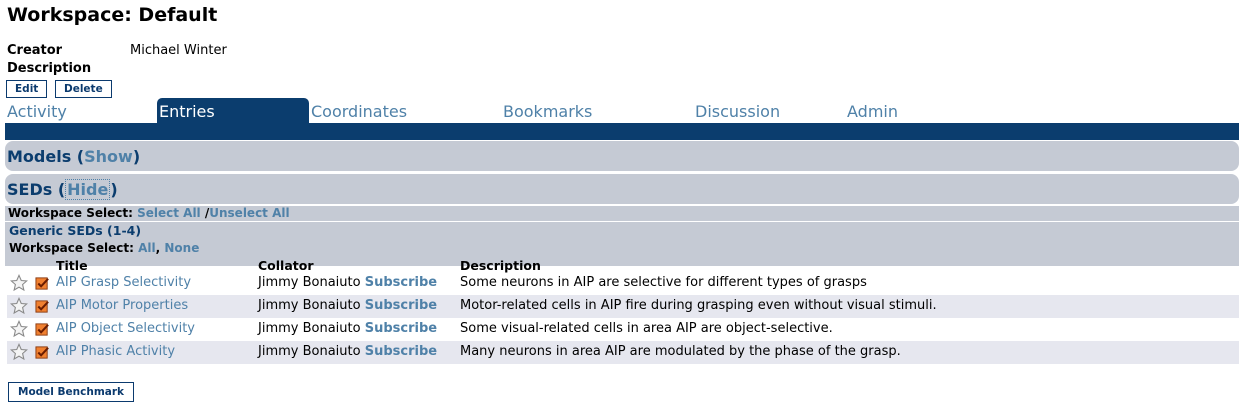 This screenshot has width=1249, height=415. What do you see at coordinates (768, 111) in the screenshot?
I see `tab-discussion: Discussion` at bounding box center [768, 111].